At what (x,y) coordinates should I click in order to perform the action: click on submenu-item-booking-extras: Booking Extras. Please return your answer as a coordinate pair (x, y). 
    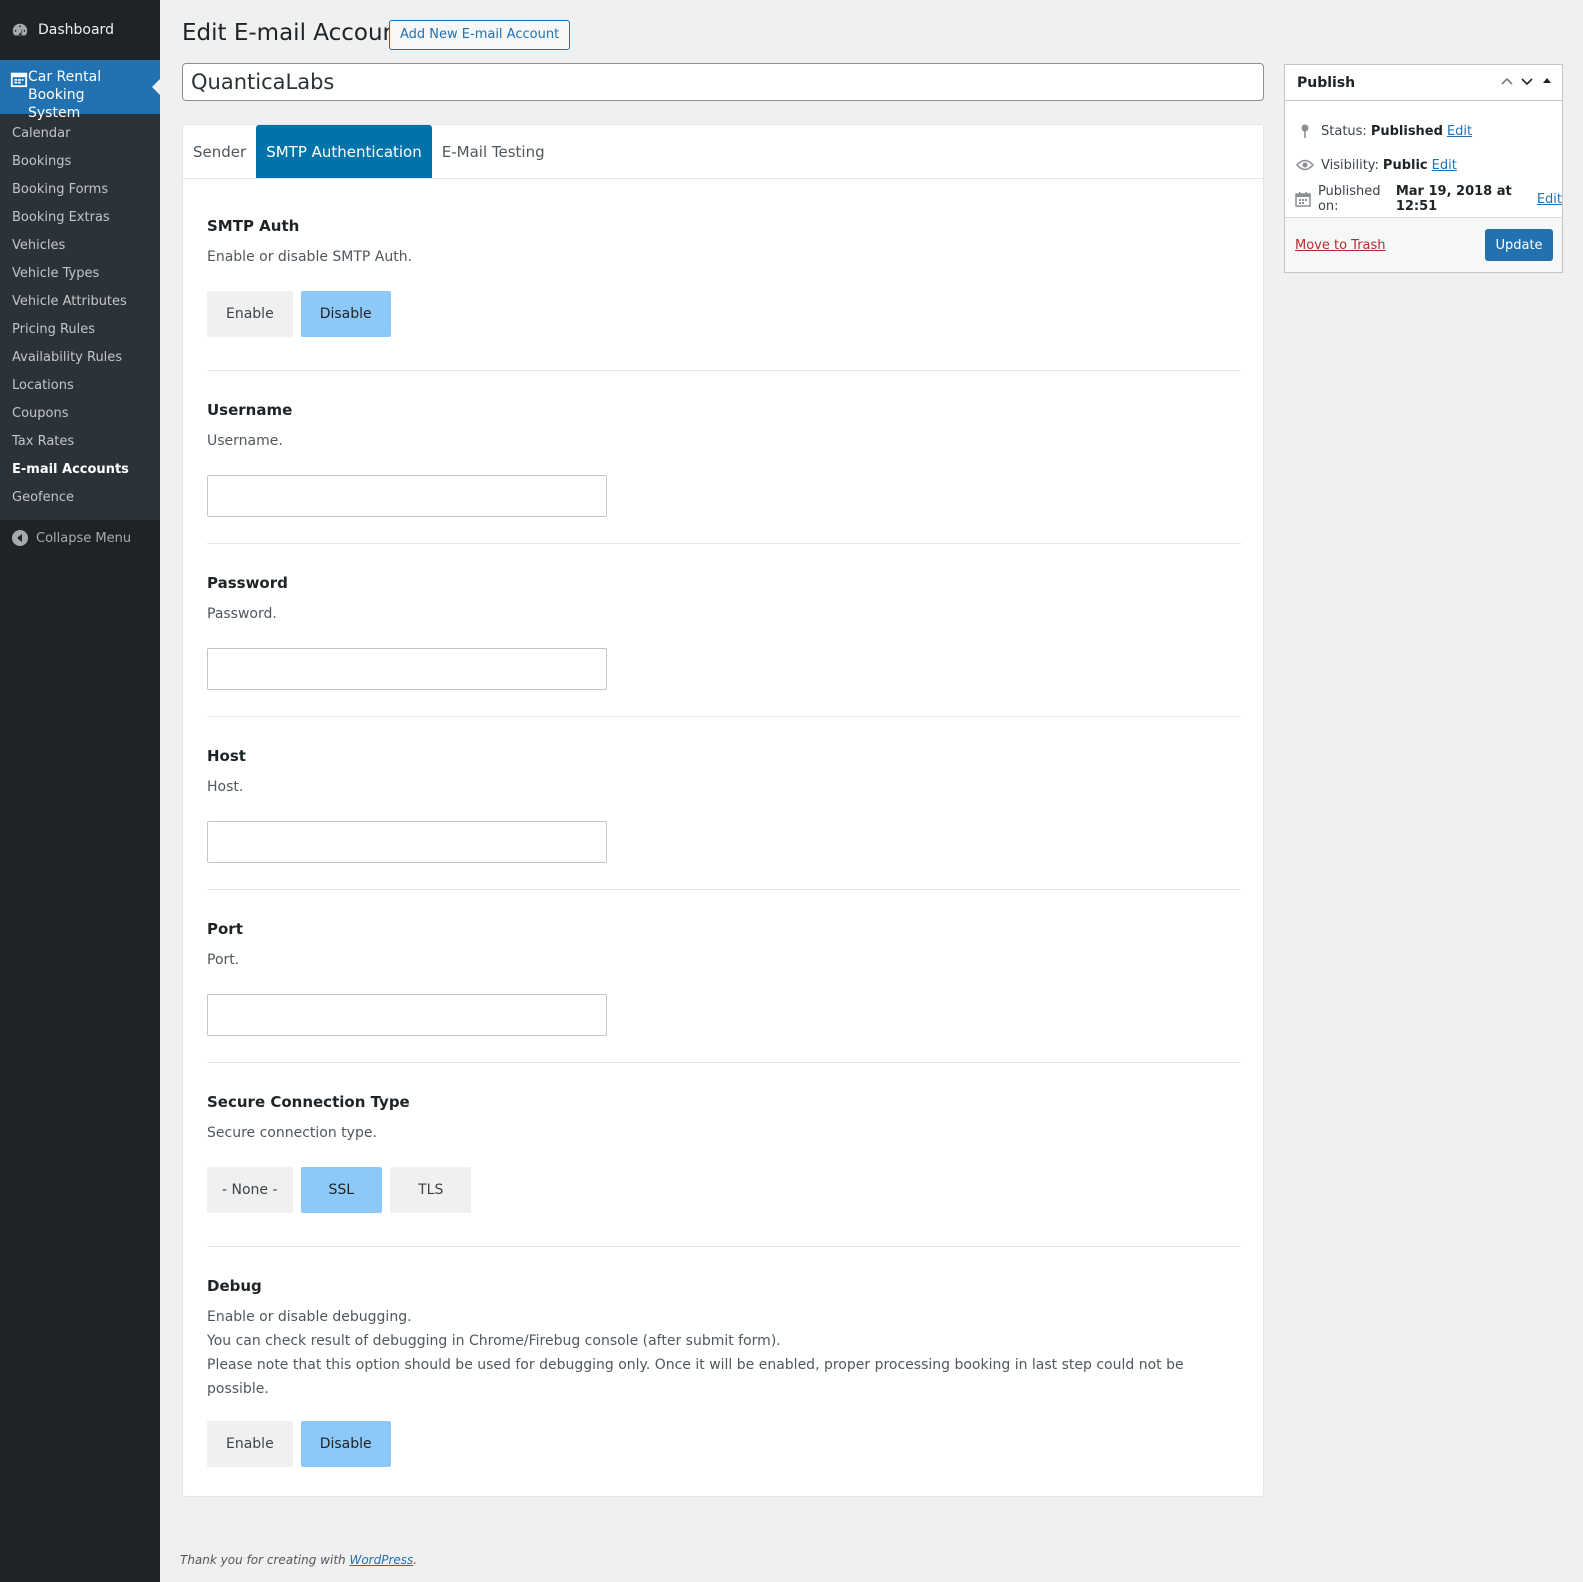
    Looking at the image, I should click on (80, 218).